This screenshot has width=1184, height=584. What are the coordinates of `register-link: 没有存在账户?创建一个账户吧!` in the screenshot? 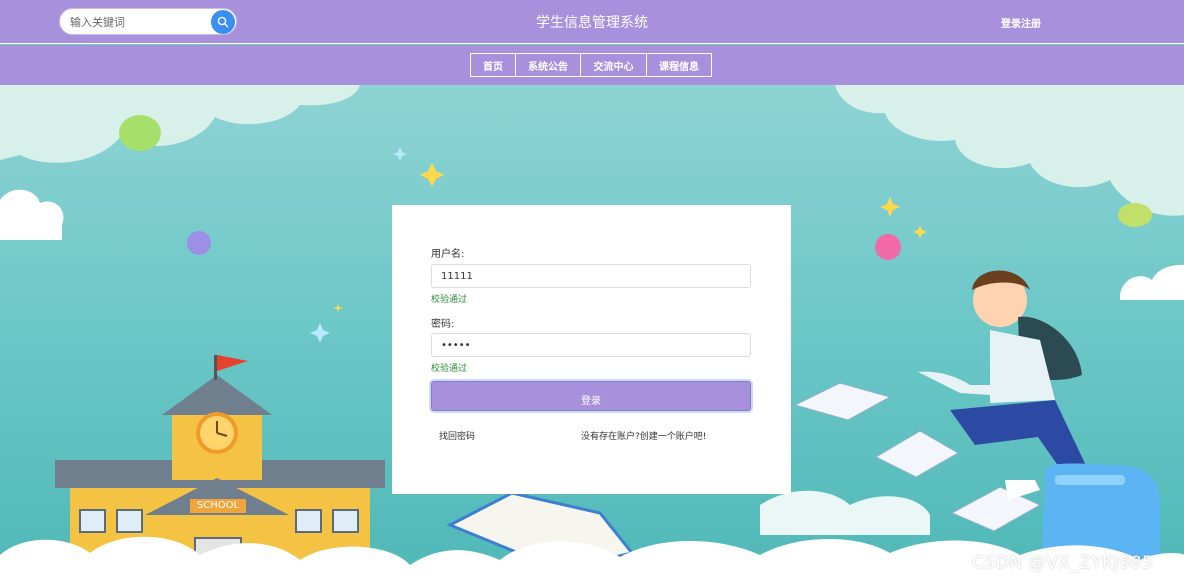 It's located at (643, 435).